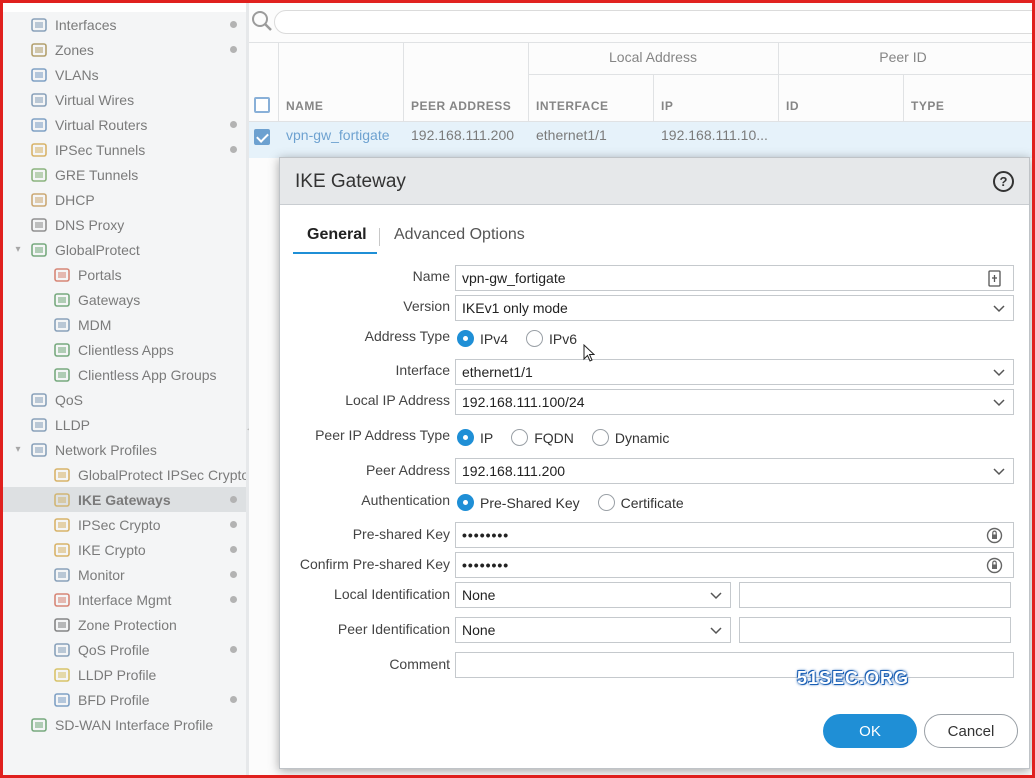 The width and height of the screenshot is (1035, 778). I want to click on local-identification-value-input, so click(875, 595).